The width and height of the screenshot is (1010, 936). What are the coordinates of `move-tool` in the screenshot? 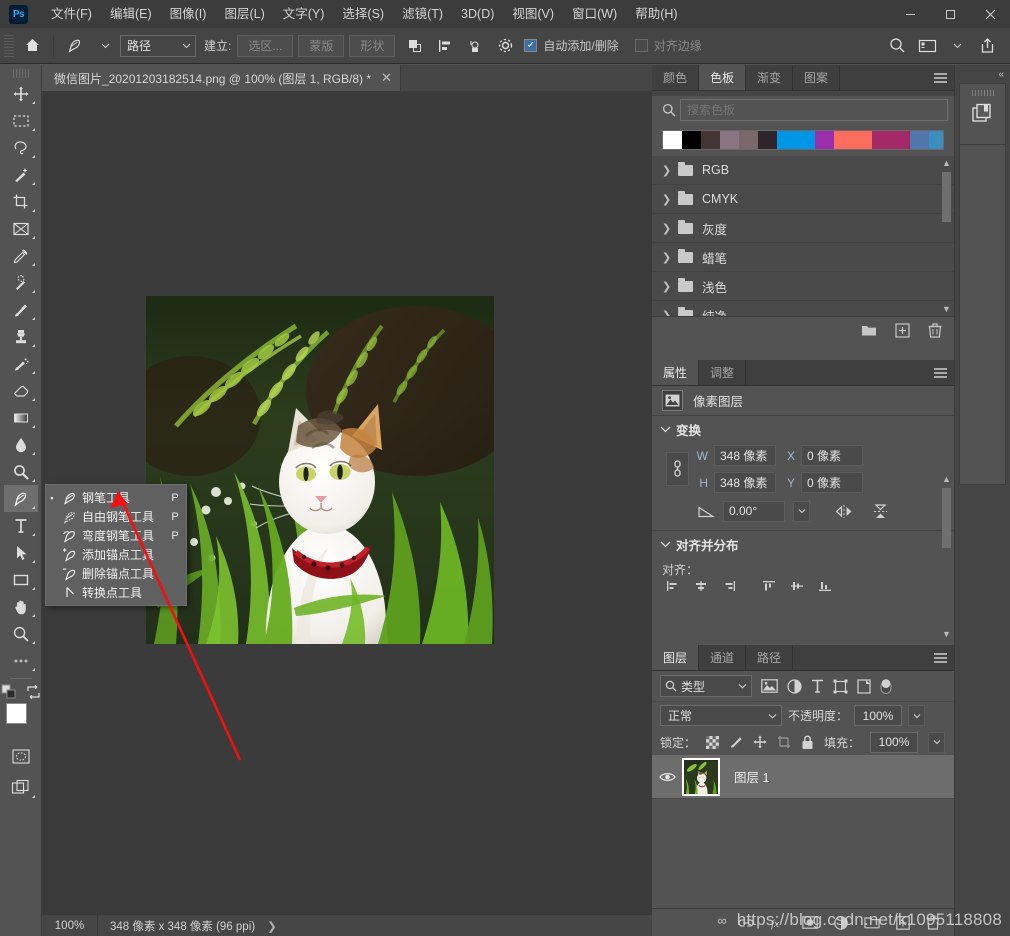 It's located at (21, 93).